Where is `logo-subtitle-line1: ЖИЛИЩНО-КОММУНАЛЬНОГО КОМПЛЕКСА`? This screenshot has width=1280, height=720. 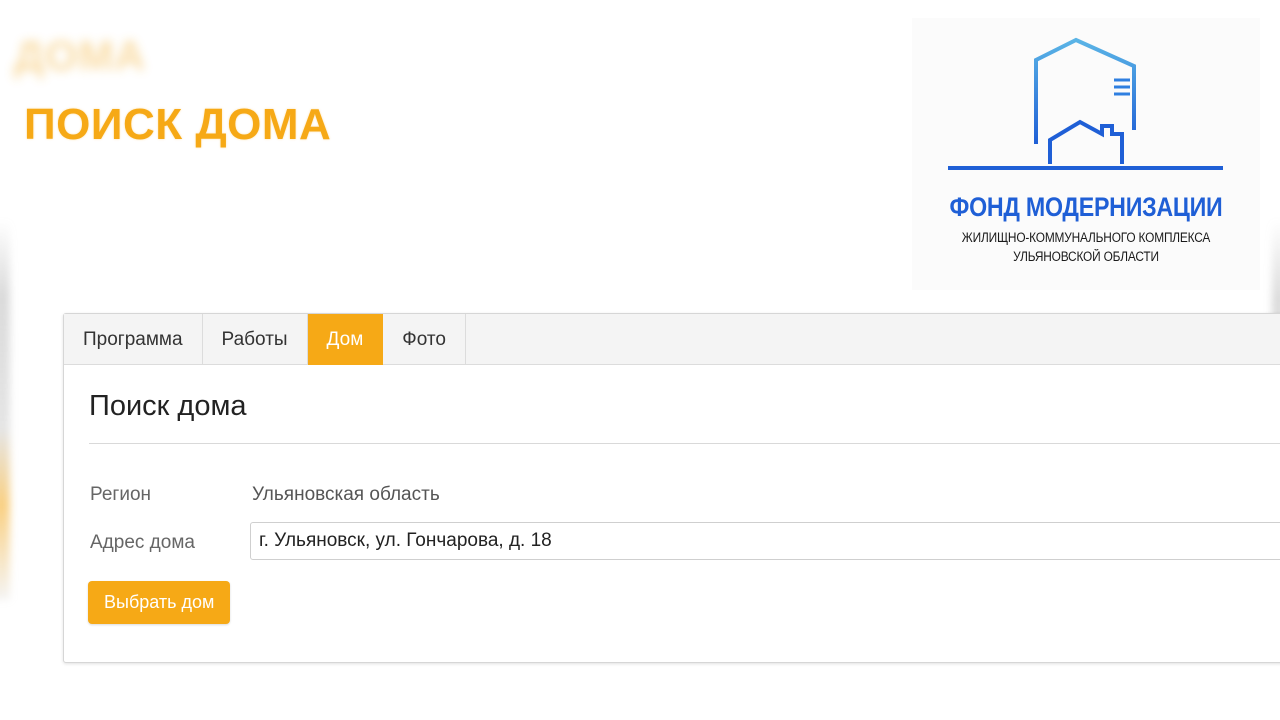
logo-subtitle-line1: ЖИЛИЩНО-КОММУНАЛЬНОГО КОМПЛЕКСА is located at coordinates (1086, 237).